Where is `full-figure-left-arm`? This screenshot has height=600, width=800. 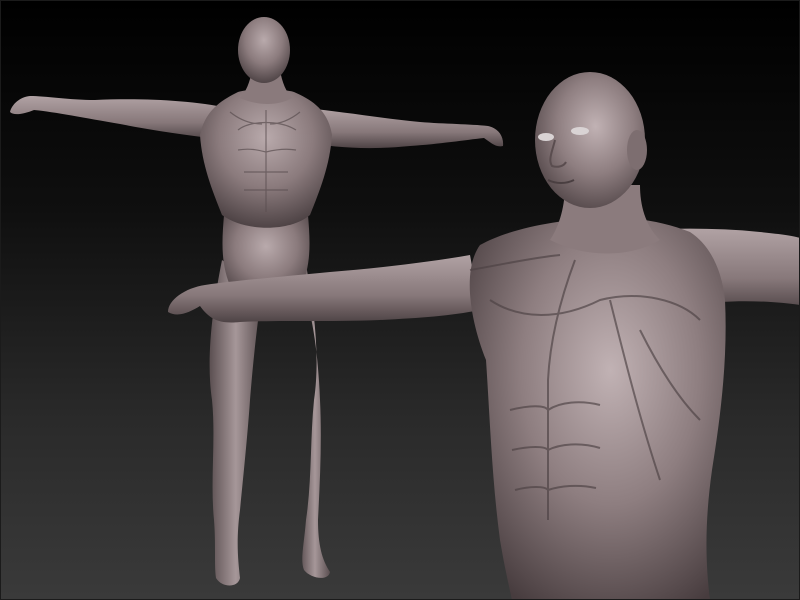 full-figure-left-arm is located at coordinates (119, 118).